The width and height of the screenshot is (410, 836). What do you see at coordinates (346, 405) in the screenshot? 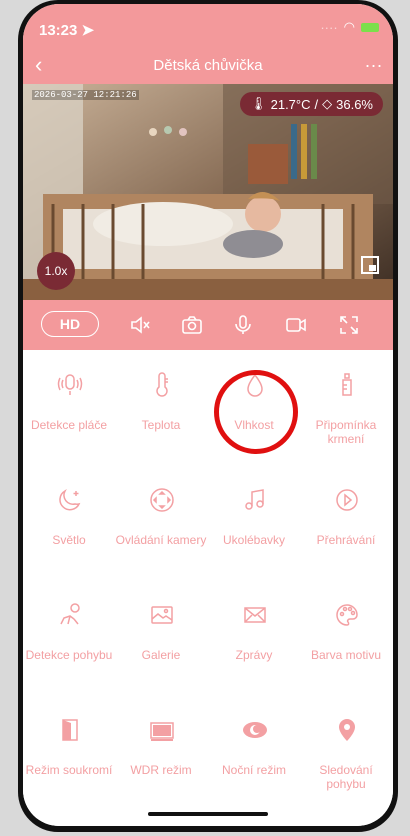
I see `feature-feeding-reminder: Připomínka krmení` at bounding box center [346, 405].